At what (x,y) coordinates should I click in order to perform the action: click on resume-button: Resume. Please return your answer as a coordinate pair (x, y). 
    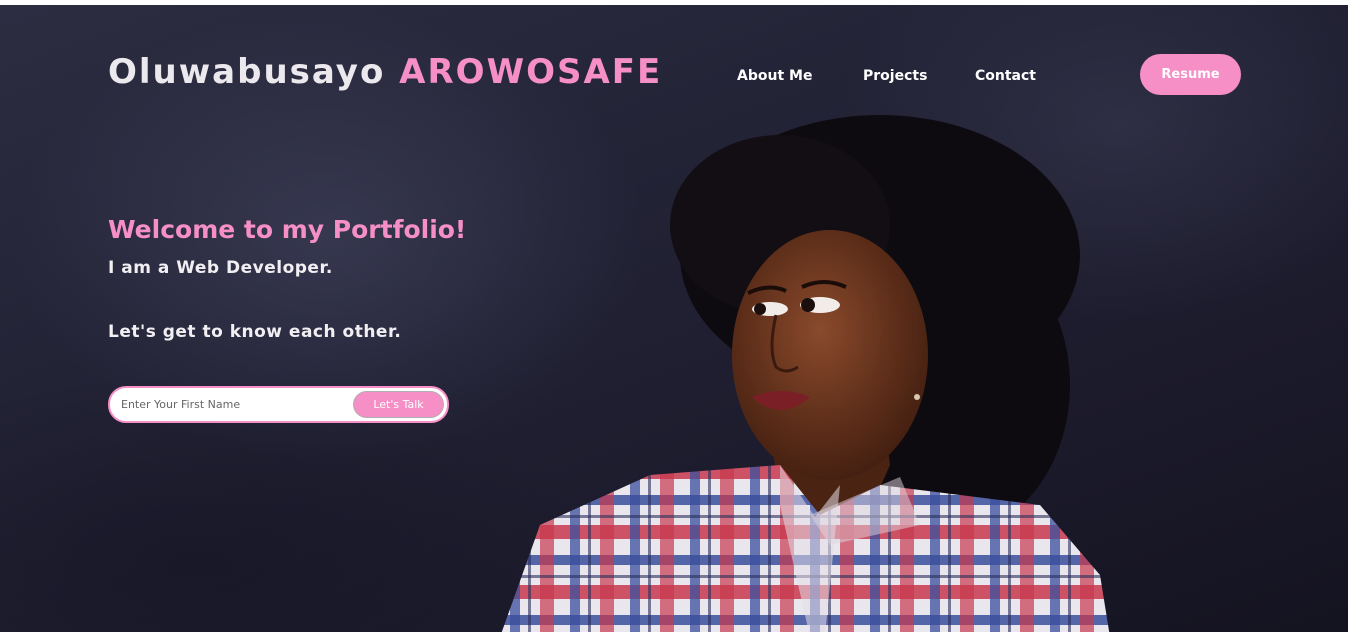
    Looking at the image, I should click on (1190, 74).